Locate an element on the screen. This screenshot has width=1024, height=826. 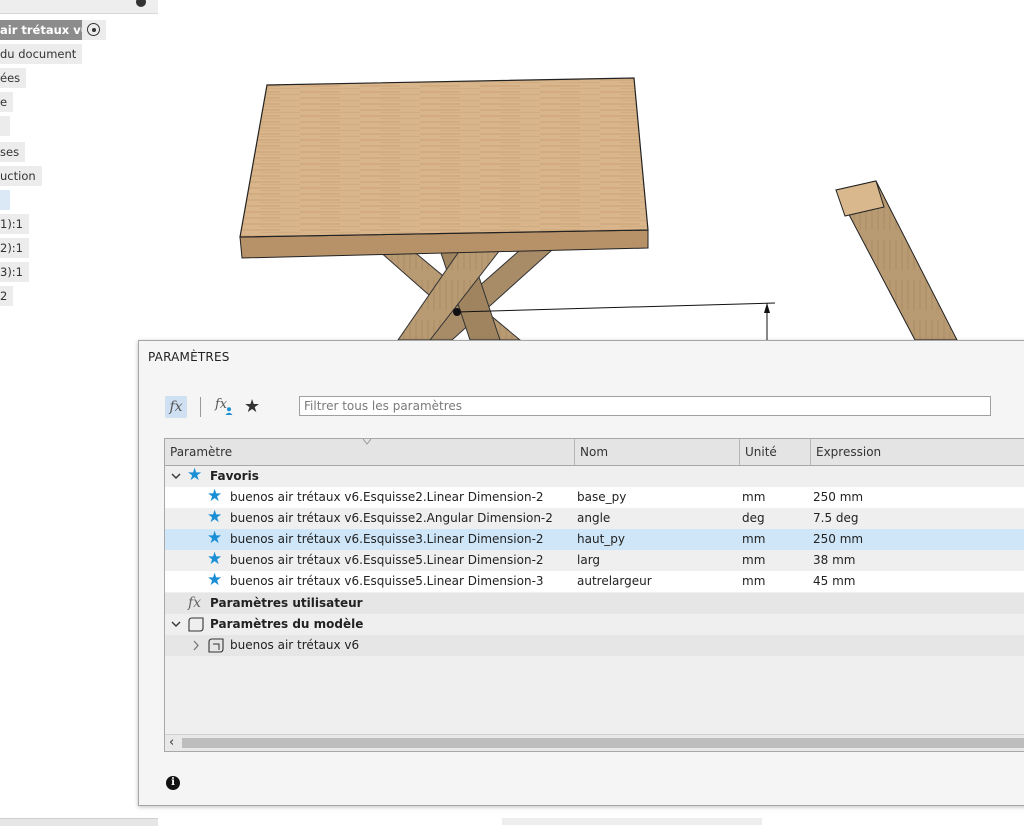
model-icon is located at coordinates (196, 624).